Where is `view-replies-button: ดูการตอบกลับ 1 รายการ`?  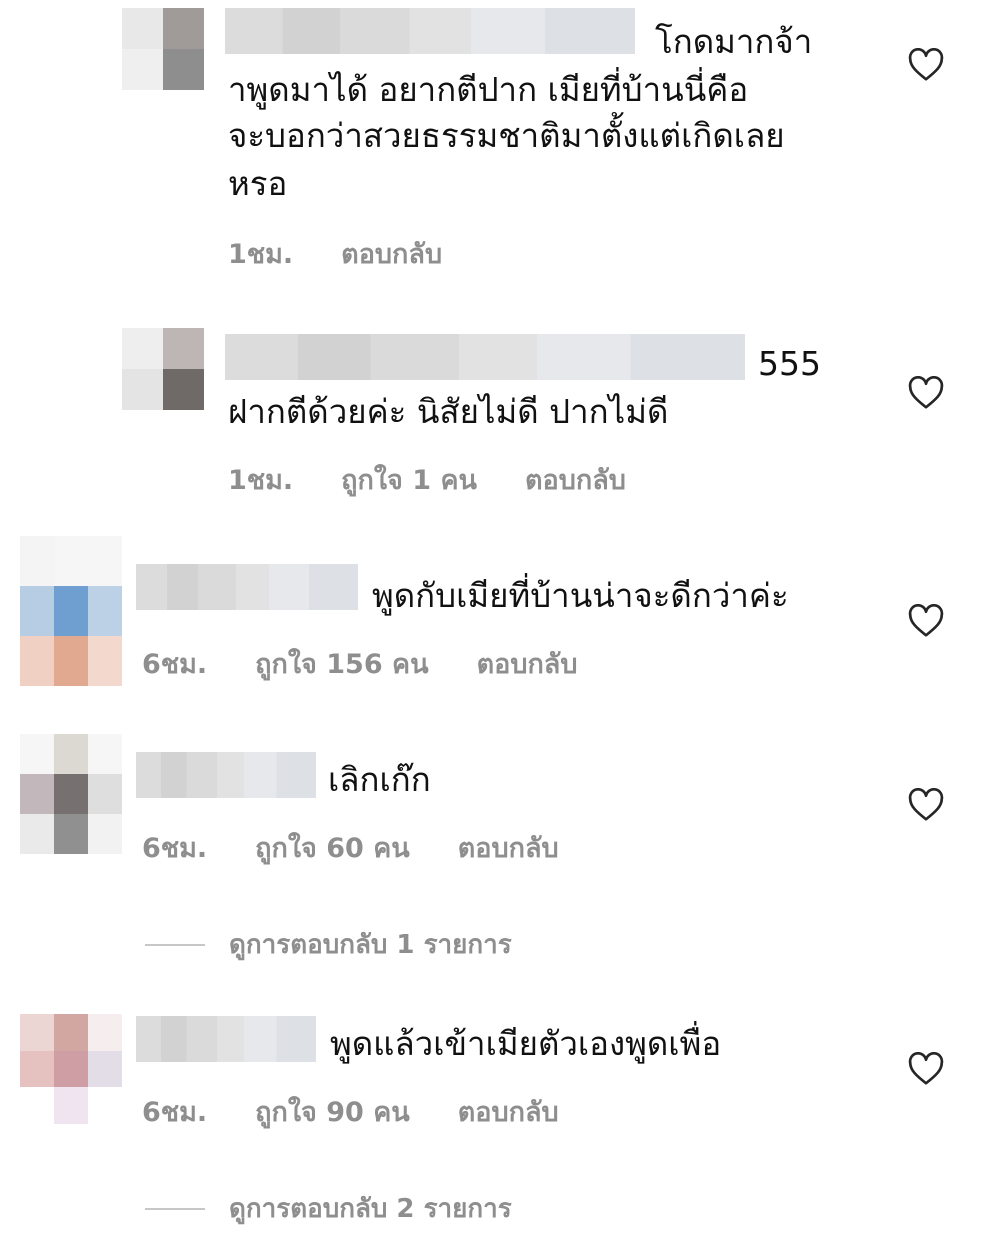
view-replies-button: ดูการตอบกลับ 1 รายการ is located at coordinates (328, 944).